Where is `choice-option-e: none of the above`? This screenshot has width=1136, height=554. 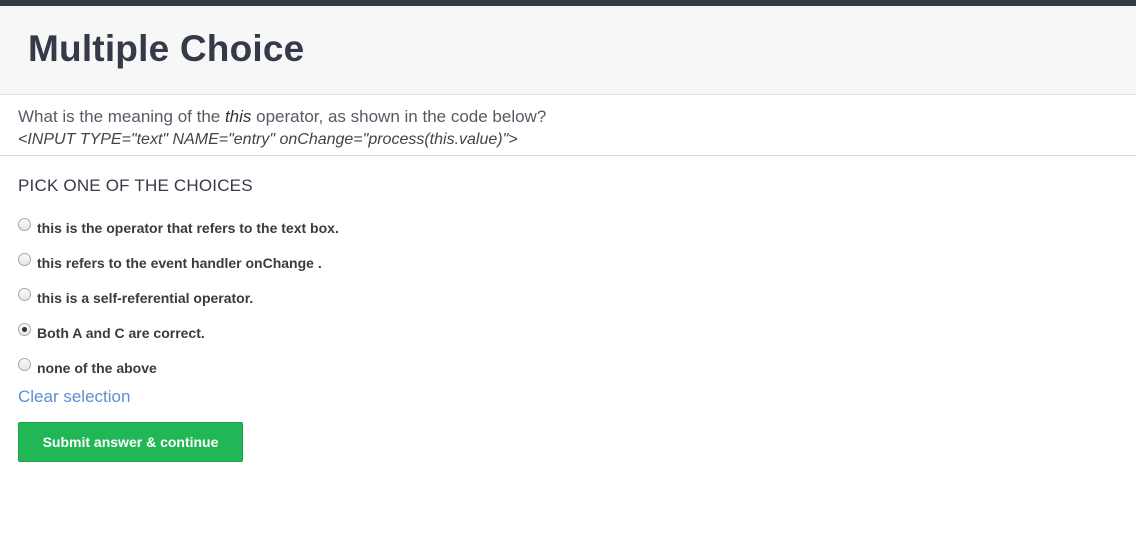 choice-option-e: none of the above is located at coordinates (568, 367).